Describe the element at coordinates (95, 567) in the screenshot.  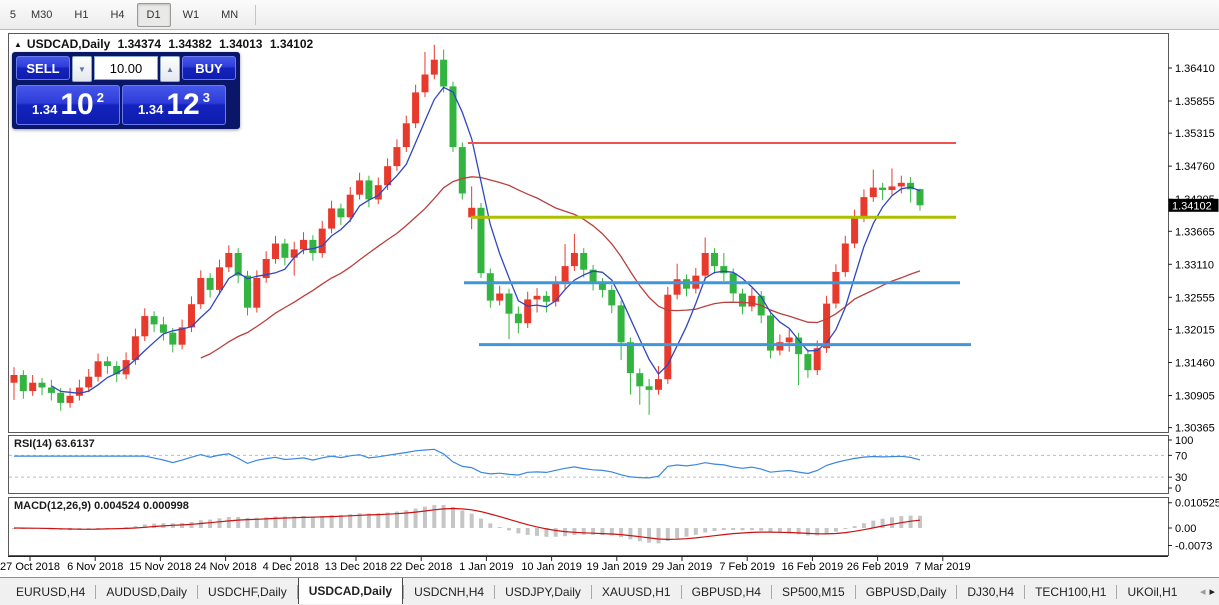
I see `date-axis-label: 6 Nov 2018` at that location.